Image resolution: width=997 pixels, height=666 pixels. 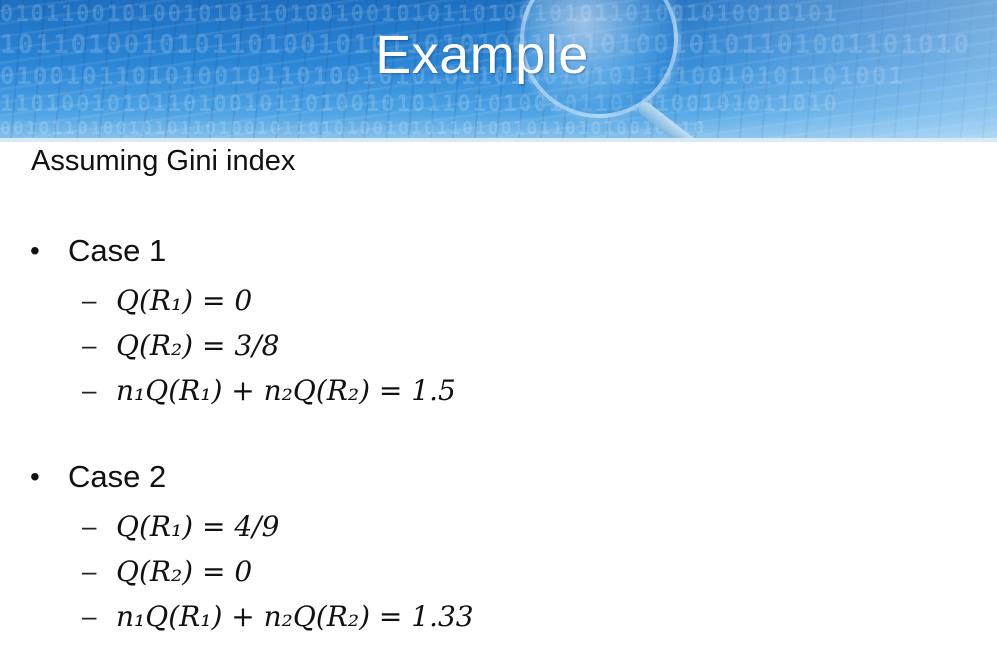 I want to click on slide-subtitle: Assuming Gini index, so click(x=163, y=161).